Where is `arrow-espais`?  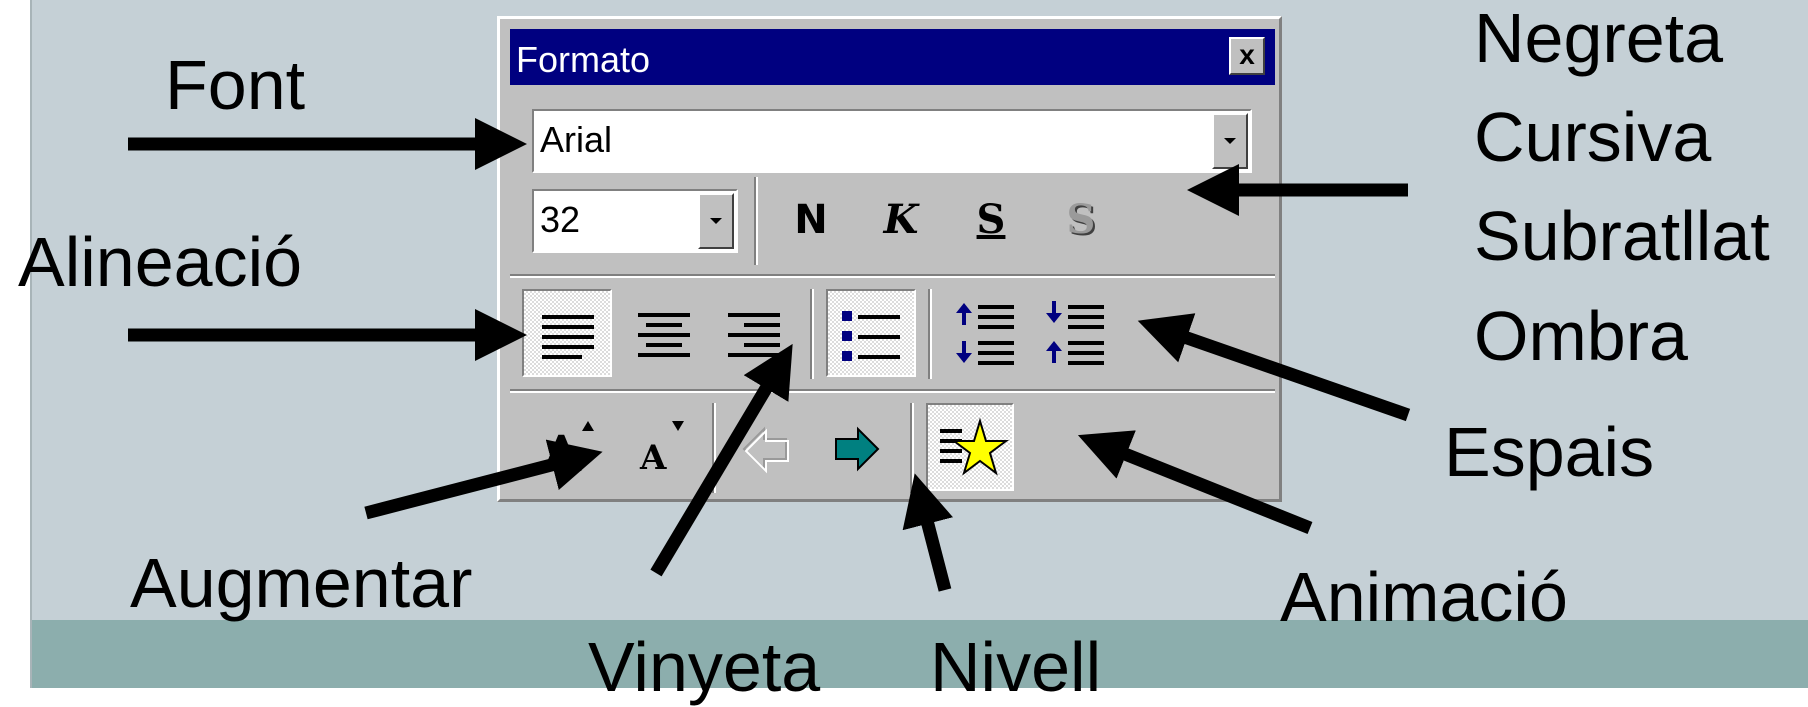
arrow-espais is located at coordinates (1274, 367).